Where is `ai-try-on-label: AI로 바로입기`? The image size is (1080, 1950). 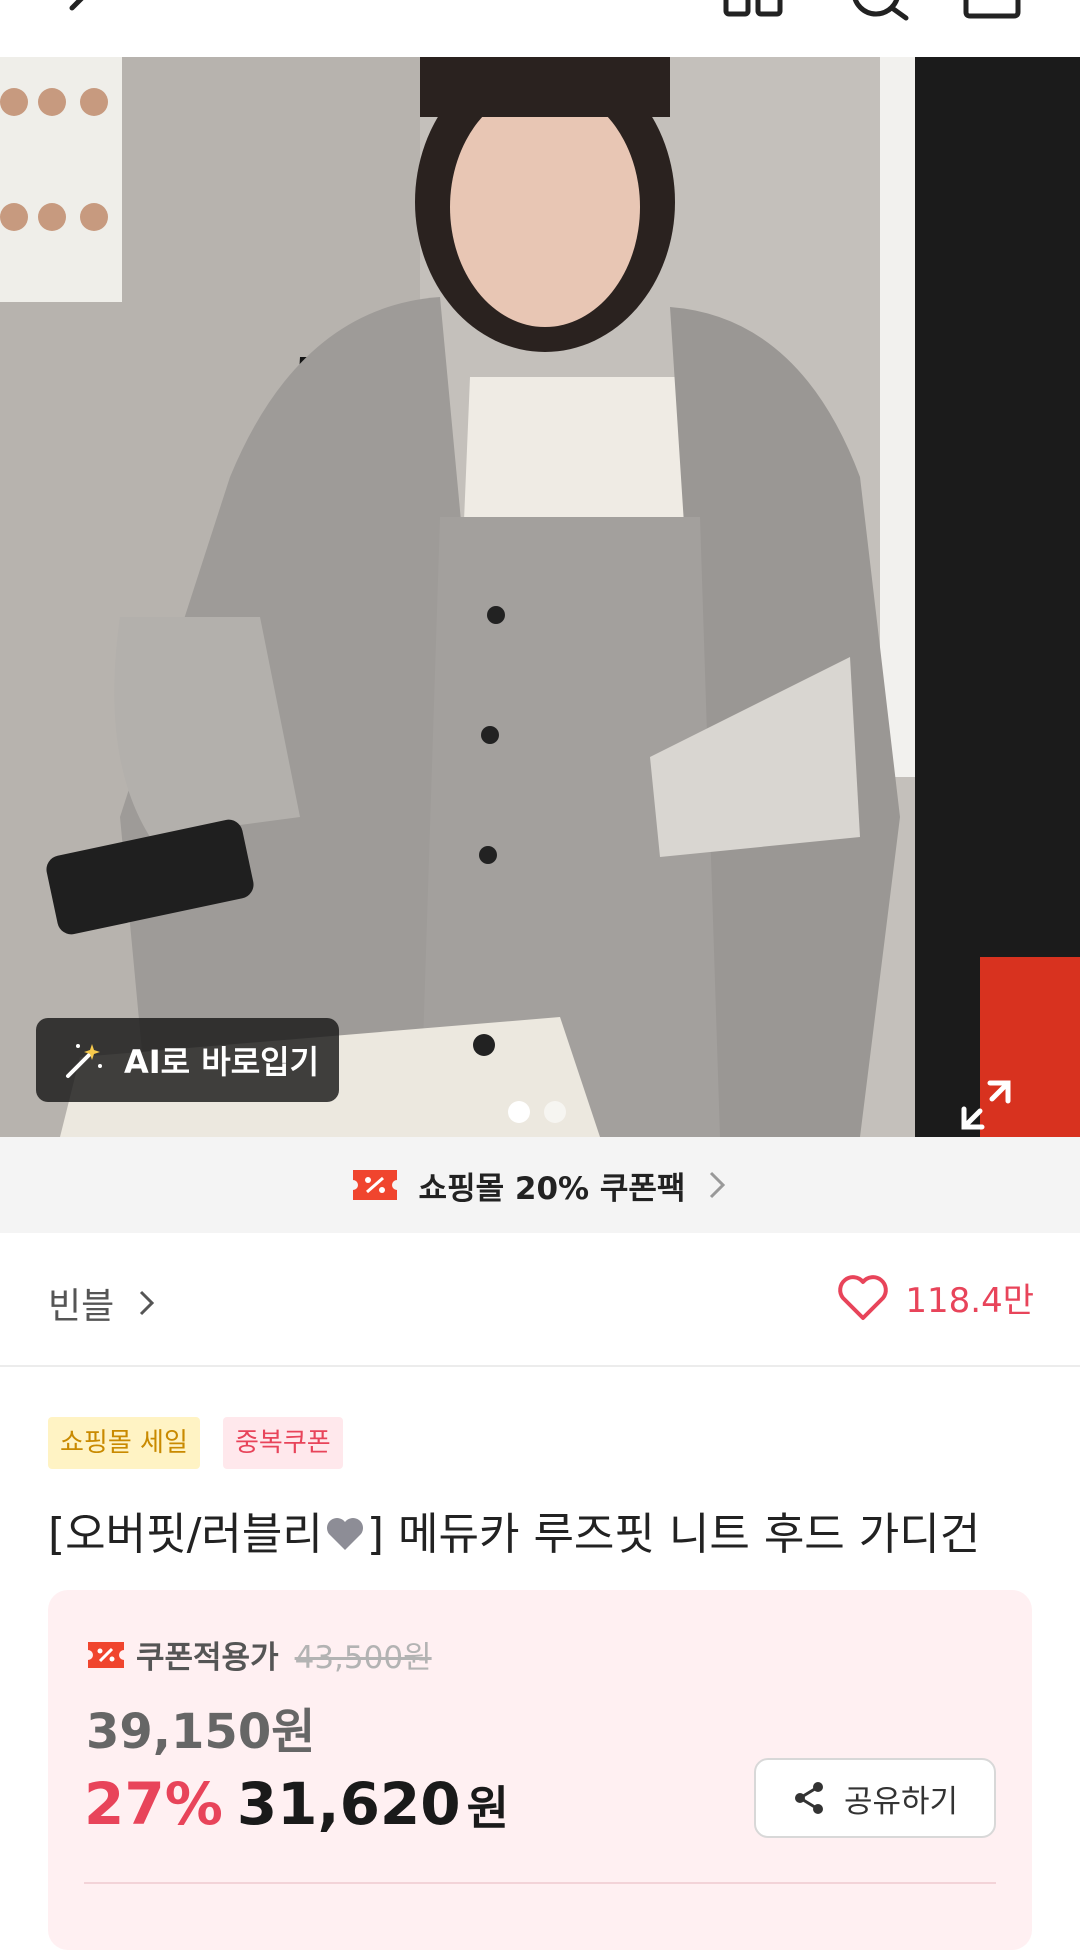
ai-try-on-label: AI로 바로입기 is located at coordinates (222, 1062).